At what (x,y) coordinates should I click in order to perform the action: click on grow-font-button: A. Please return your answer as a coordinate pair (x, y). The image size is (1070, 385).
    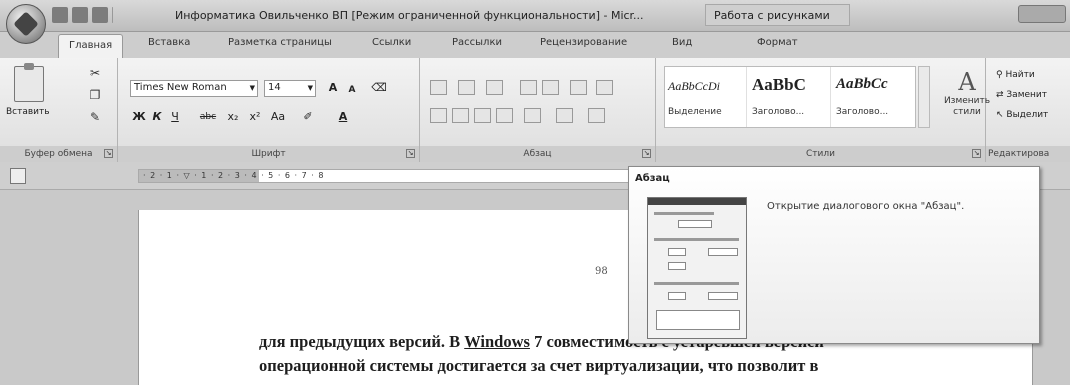
    Looking at the image, I should click on (333, 88).